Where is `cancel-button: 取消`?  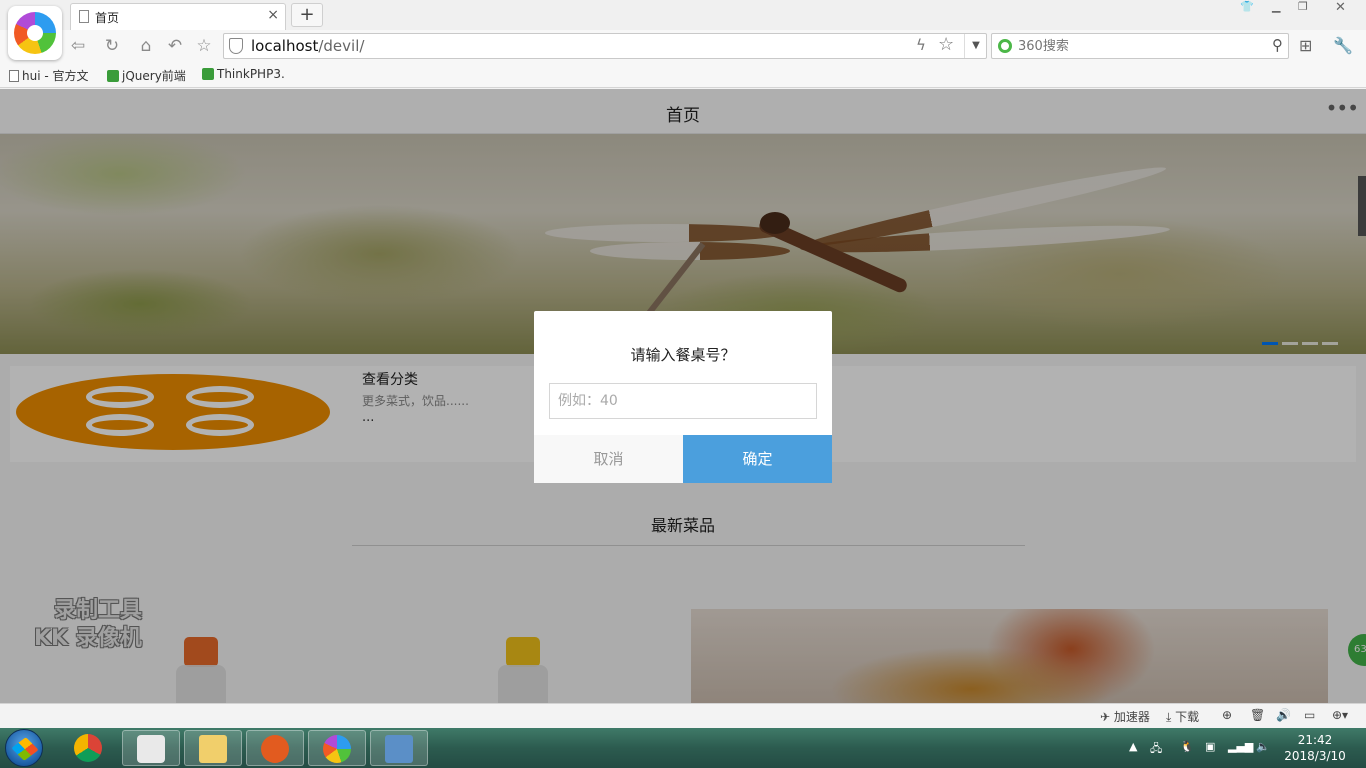
cancel-button: 取消 is located at coordinates (608, 459).